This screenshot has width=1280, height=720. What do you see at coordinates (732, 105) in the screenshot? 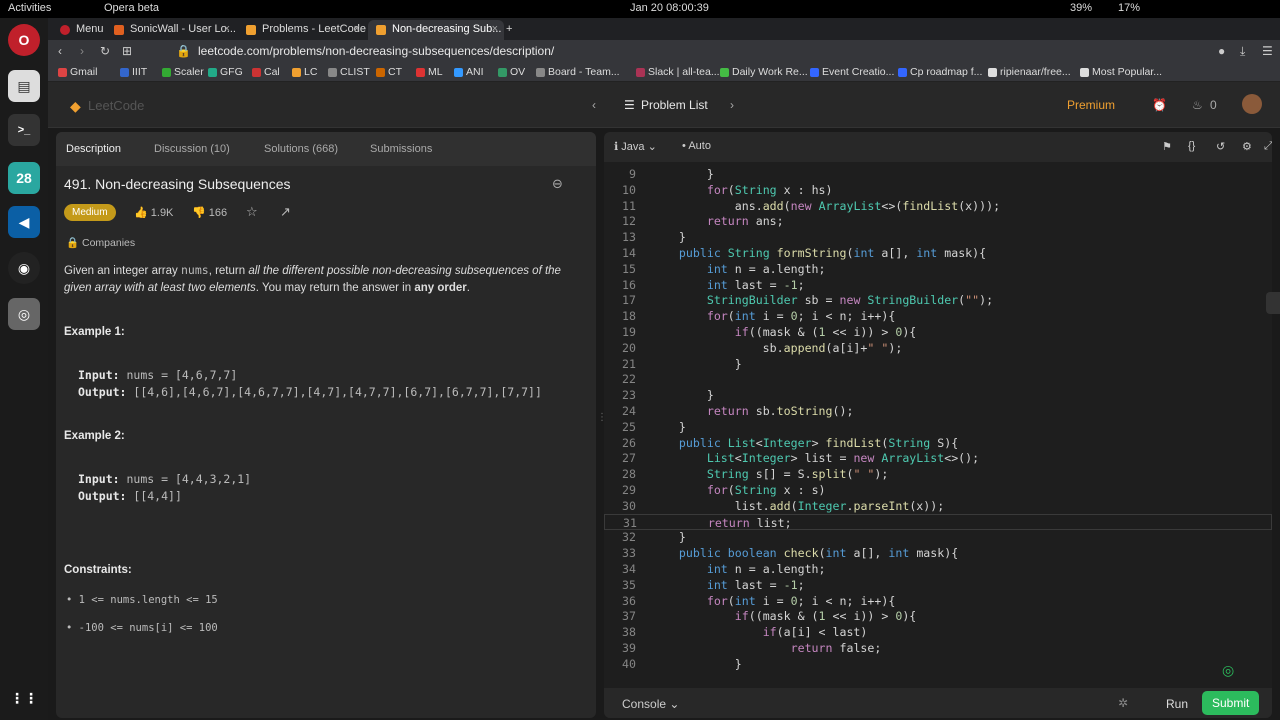
I see `next-problem-icon: ›` at bounding box center [732, 105].